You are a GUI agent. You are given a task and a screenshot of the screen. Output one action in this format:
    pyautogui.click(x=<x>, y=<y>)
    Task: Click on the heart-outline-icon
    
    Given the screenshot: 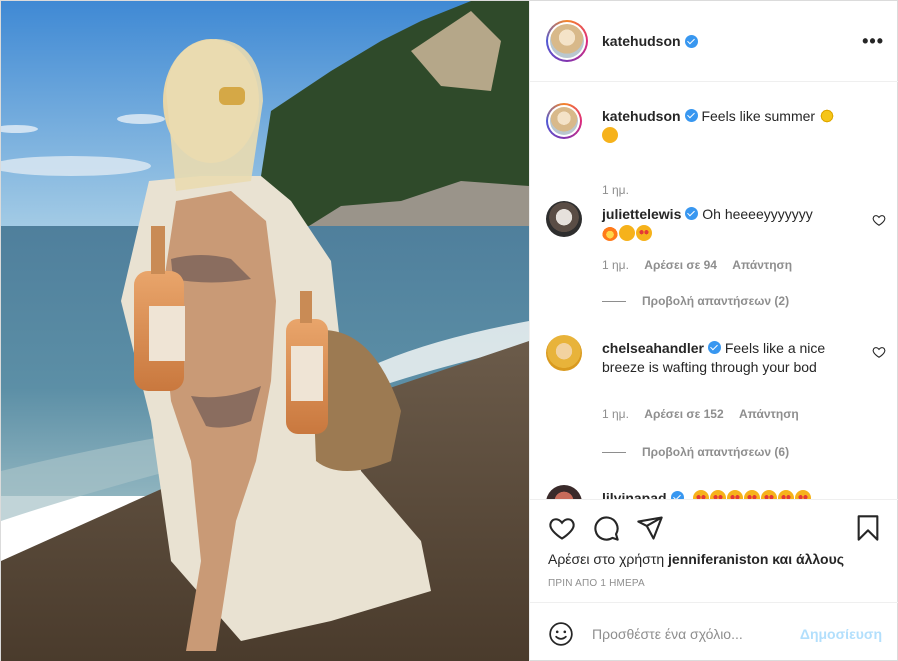 What is the action you would take?
    pyautogui.click(x=562, y=528)
    